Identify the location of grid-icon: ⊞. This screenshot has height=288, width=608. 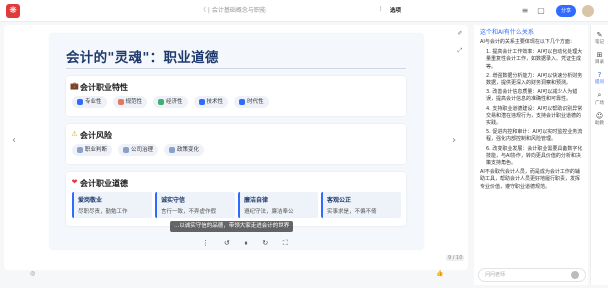
(599, 55).